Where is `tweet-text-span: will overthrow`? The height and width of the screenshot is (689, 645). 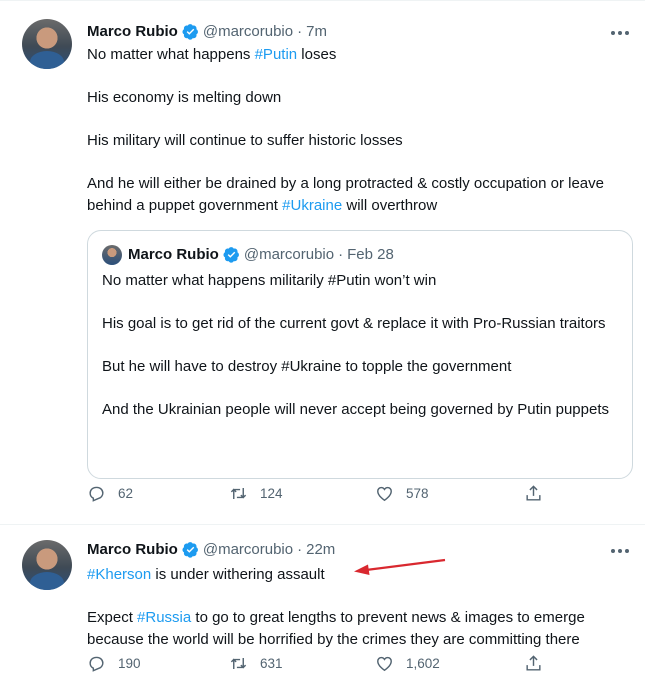 tweet-text-span: will overthrow is located at coordinates (390, 205).